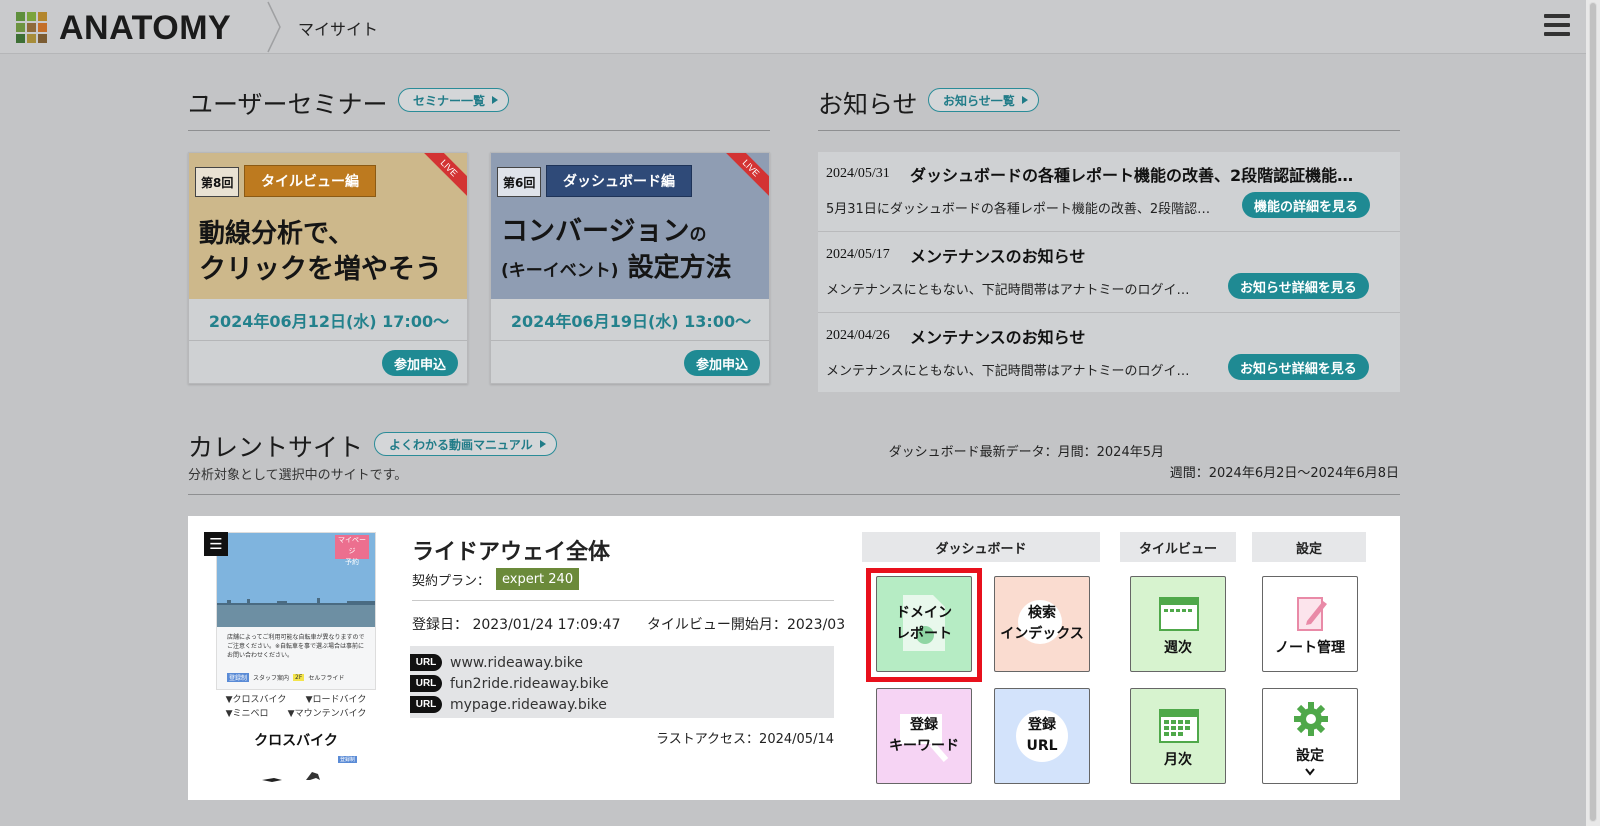  Describe the element at coordinates (1042, 624) in the screenshot. I see `search-index-tile: 検索 インデックス` at that location.